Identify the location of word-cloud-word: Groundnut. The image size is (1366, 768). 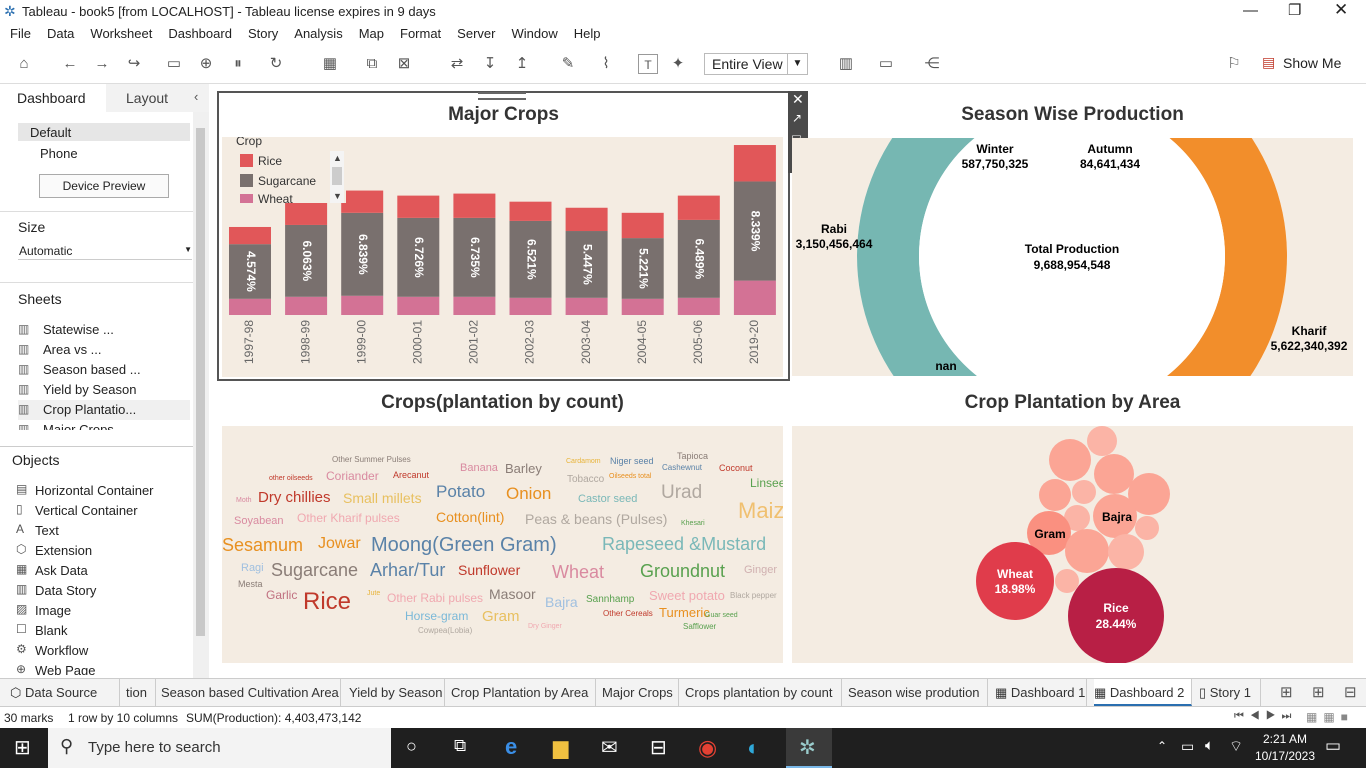
(682, 571).